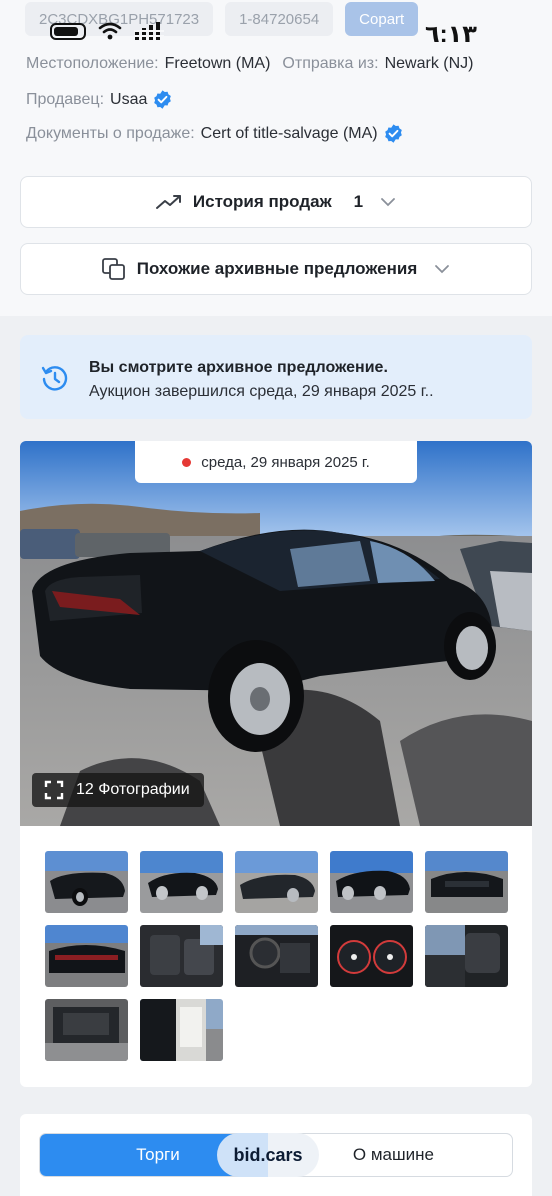 Image resolution: width=552 pixels, height=1196 pixels. What do you see at coordinates (68, 31) in the screenshot?
I see `battery-icon` at bounding box center [68, 31].